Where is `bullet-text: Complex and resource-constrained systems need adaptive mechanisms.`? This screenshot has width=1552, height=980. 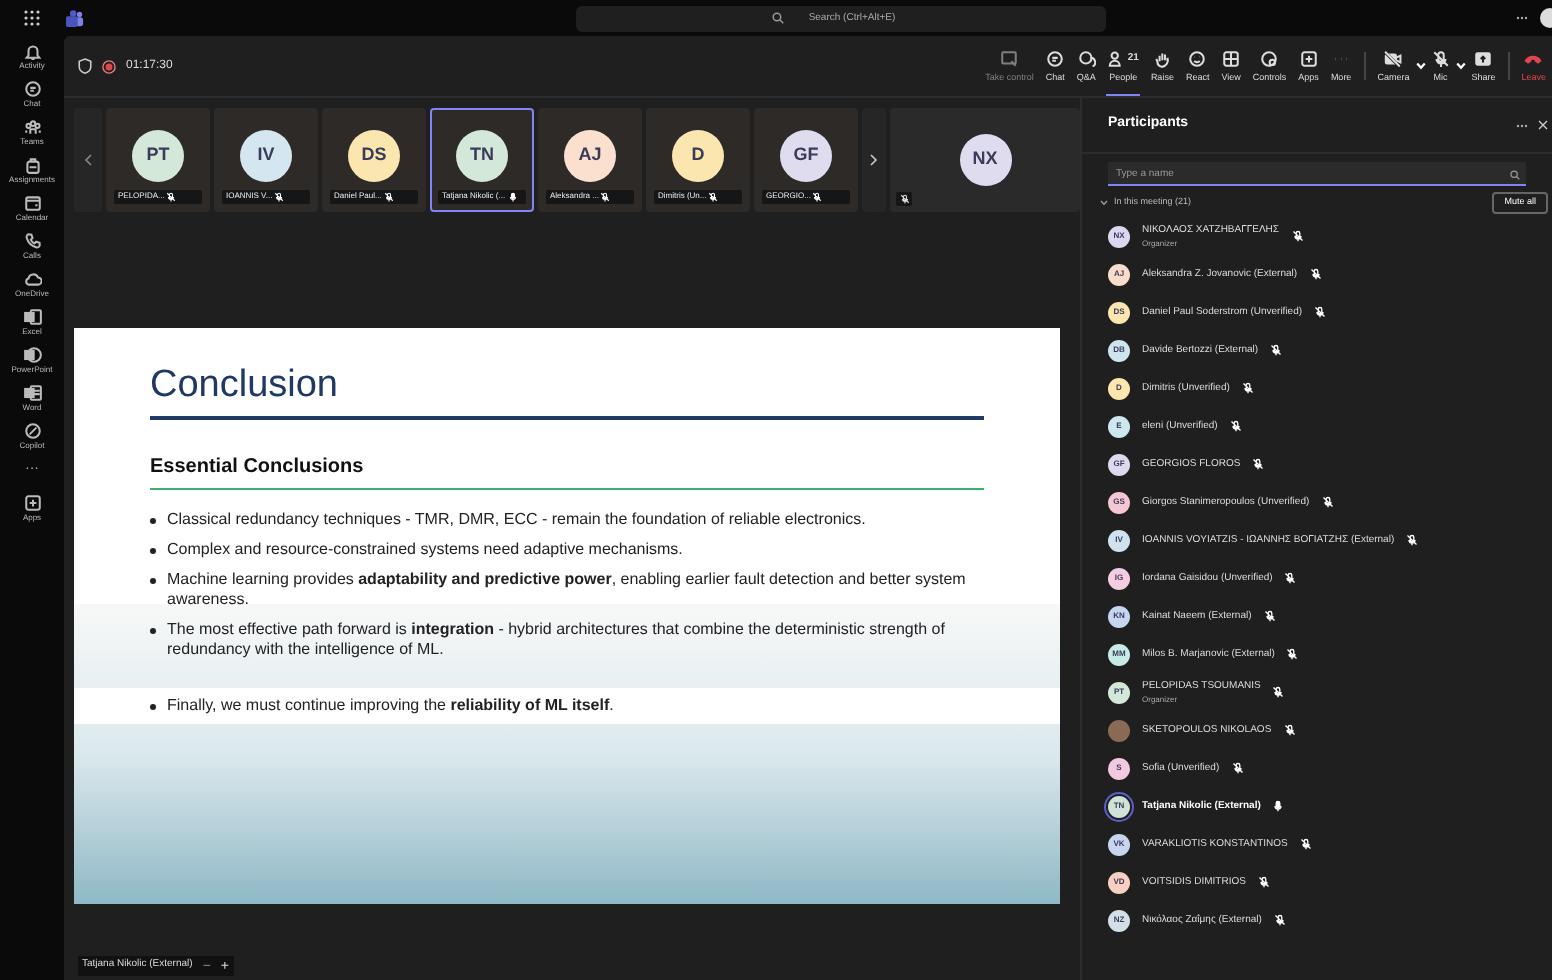
bullet-text: Complex and resource-constrained systems need adaptive mechanisms. is located at coordinates (425, 550).